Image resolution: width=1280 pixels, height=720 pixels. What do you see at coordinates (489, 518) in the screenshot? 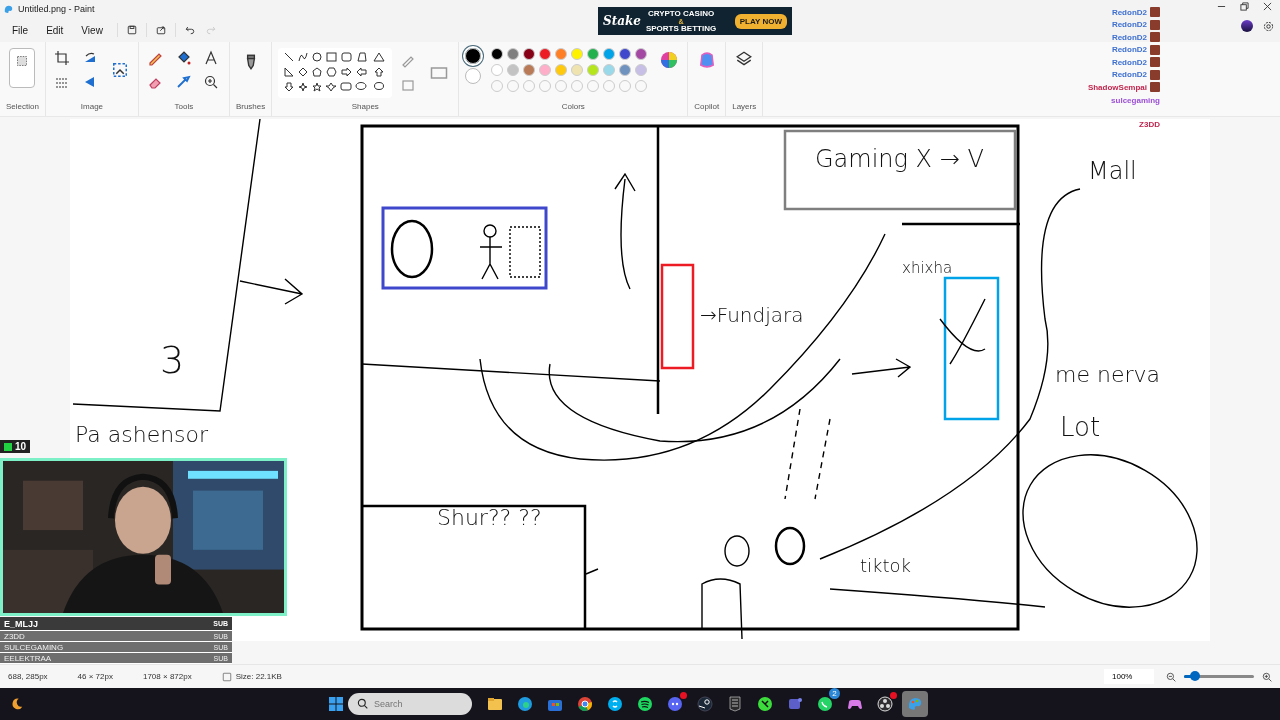
I see `handwritten-note: Shur?? ??` at bounding box center [489, 518].